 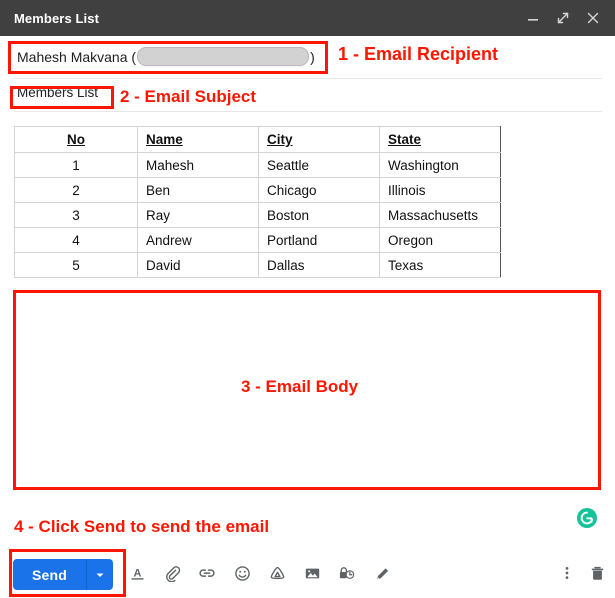 What do you see at coordinates (319, 165) in the screenshot?
I see `cell-city: Seattle` at bounding box center [319, 165].